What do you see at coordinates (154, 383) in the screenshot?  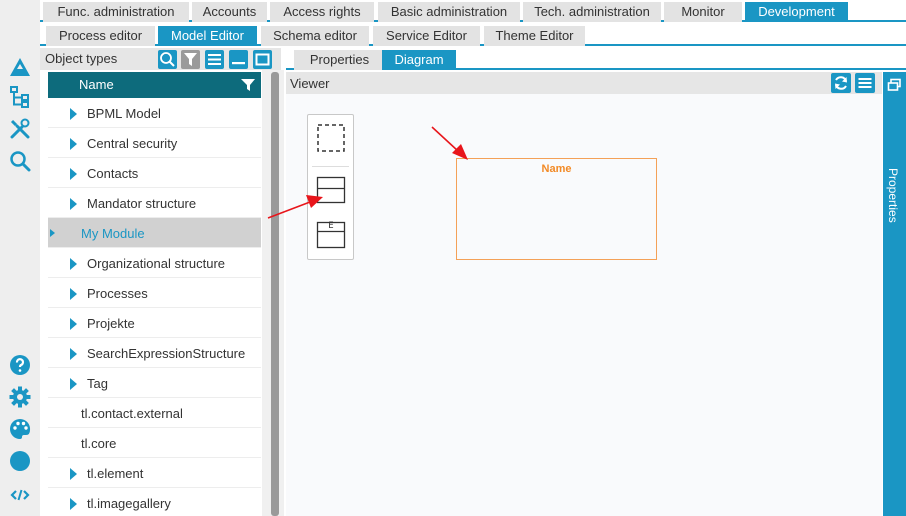 I see `tree-row-tag: Tag` at bounding box center [154, 383].